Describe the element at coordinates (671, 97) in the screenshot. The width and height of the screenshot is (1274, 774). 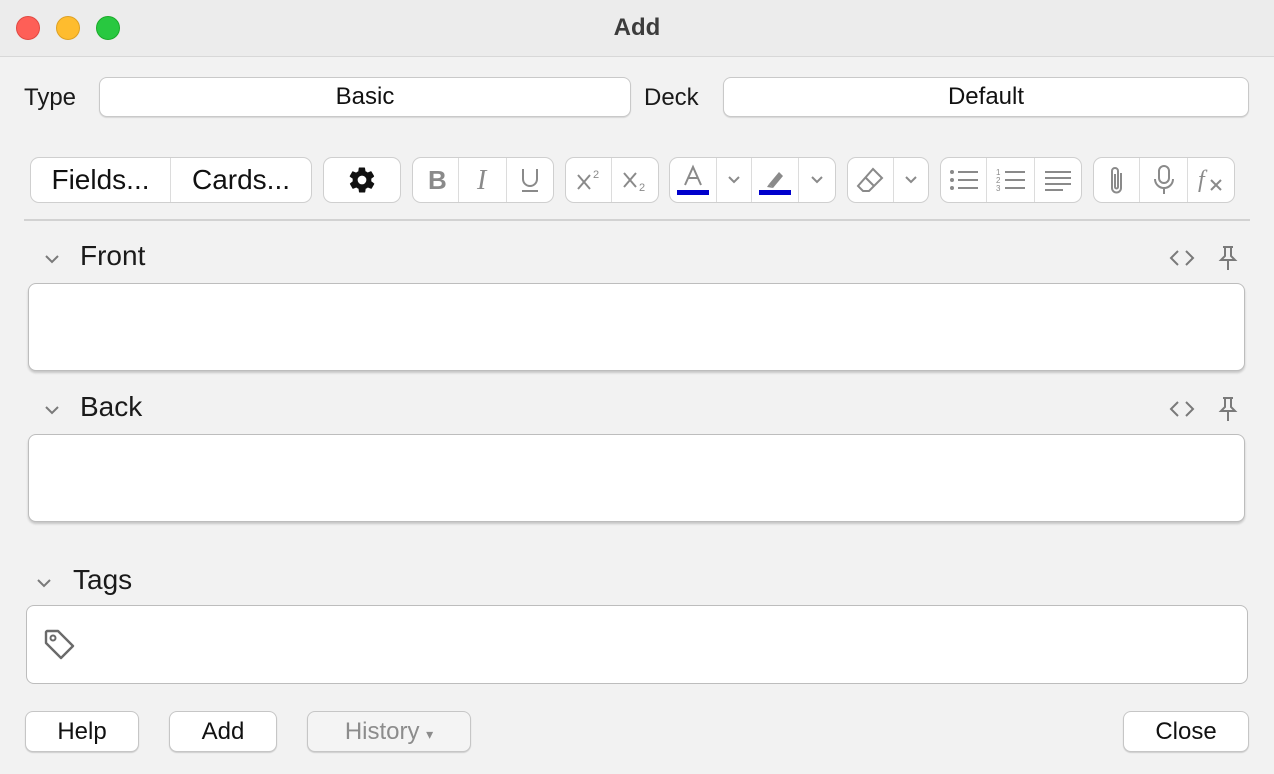
I see `deck-label: Deck` at that location.